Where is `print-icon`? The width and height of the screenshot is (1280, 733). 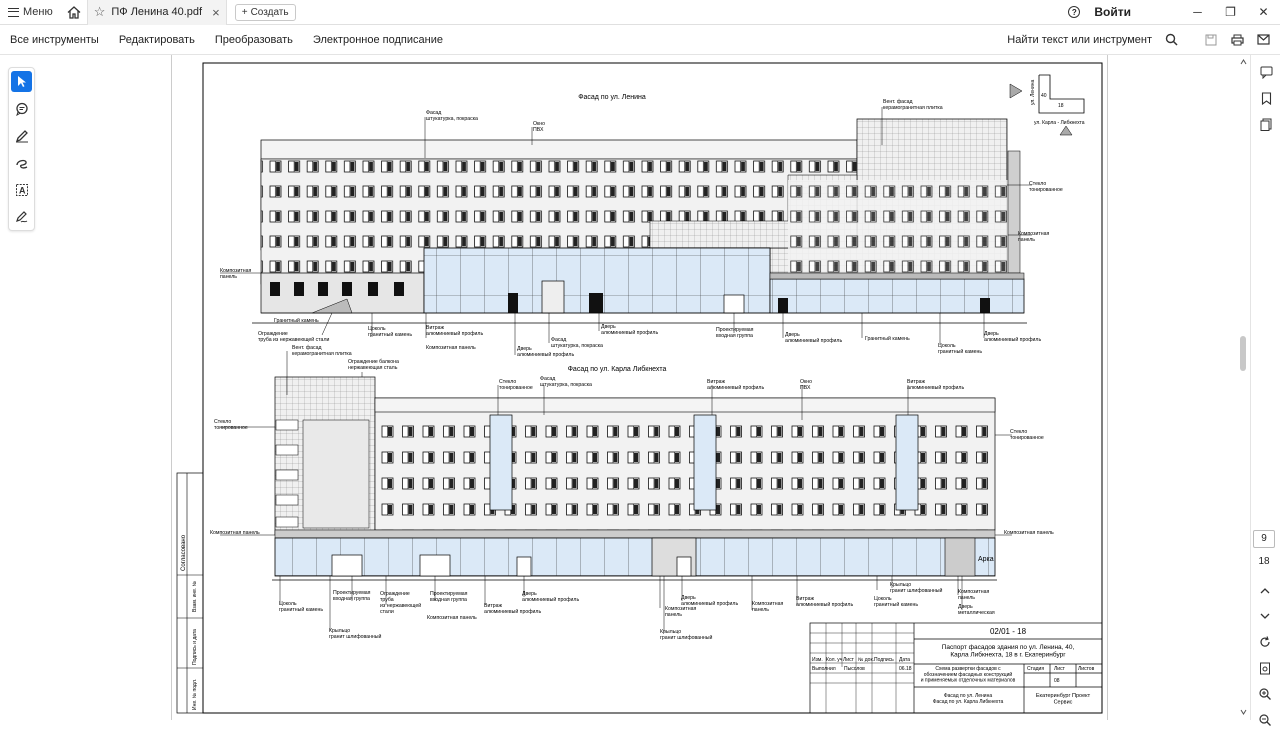 print-icon is located at coordinates (1237, 40).